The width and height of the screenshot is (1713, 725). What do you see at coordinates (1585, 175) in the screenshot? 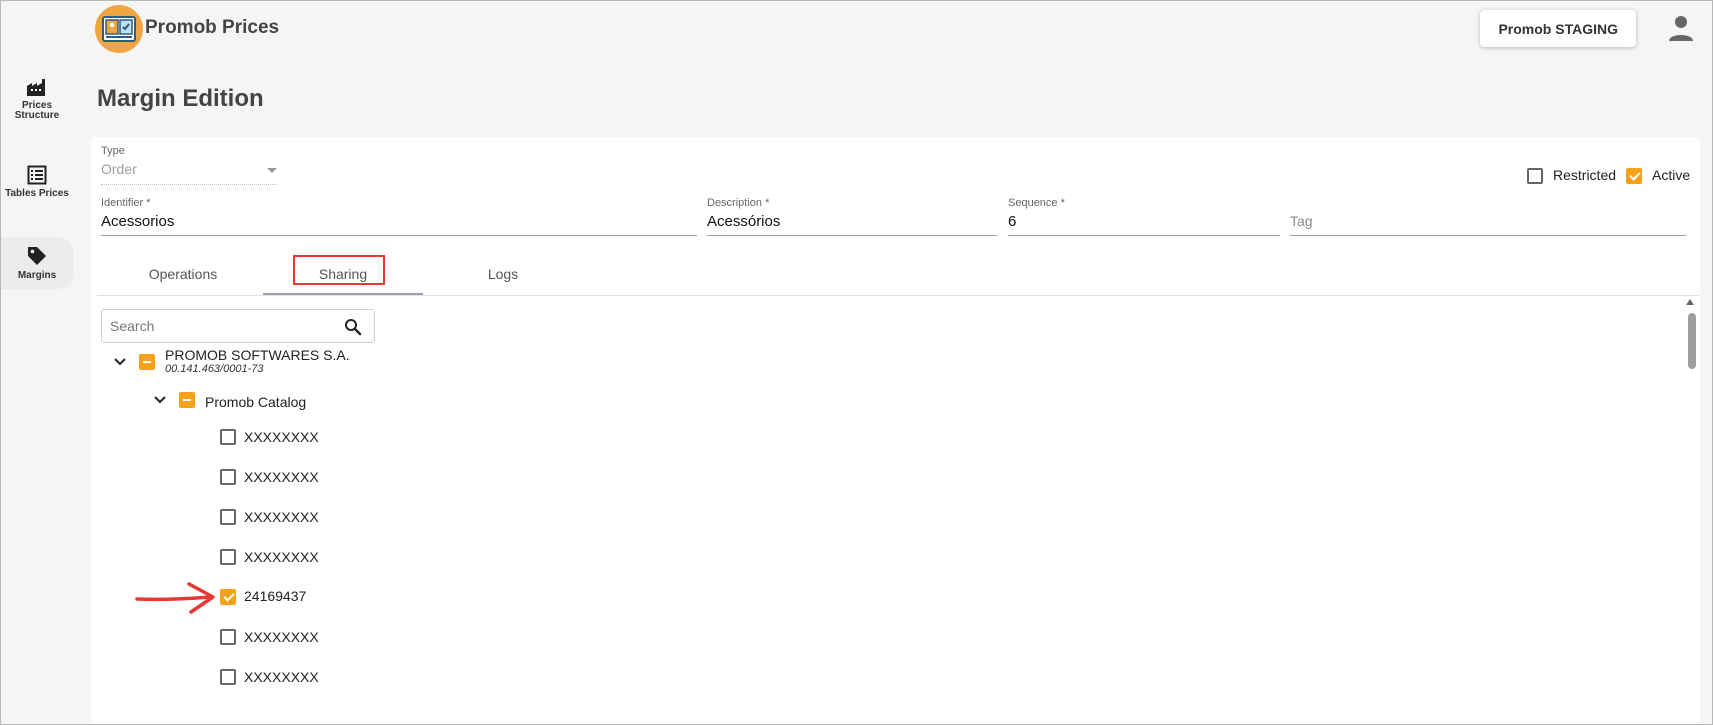
I see `restricted-label: Restricted` at bounding box center [1585, 175].